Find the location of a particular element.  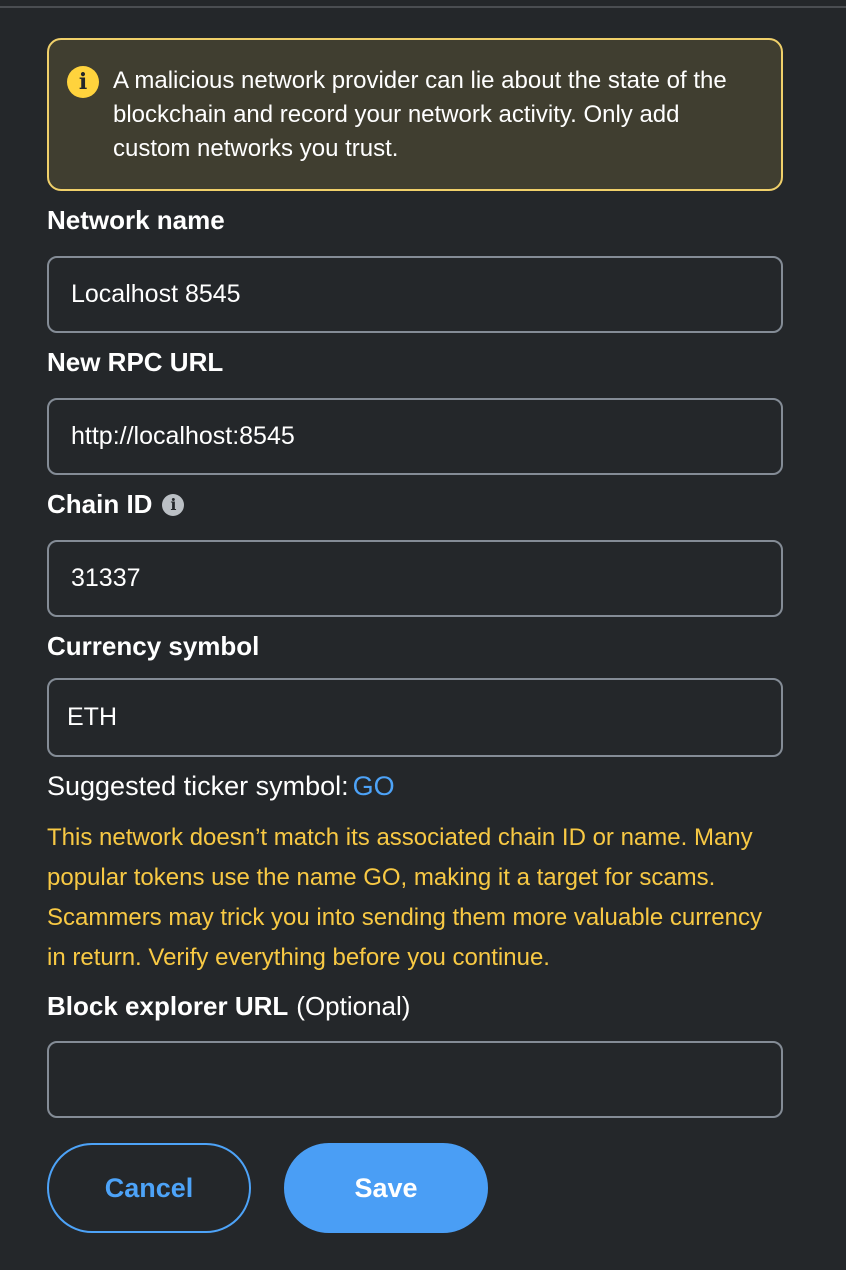

chain-id-label-row: Chain ID i is located at coordinates (116, 504).